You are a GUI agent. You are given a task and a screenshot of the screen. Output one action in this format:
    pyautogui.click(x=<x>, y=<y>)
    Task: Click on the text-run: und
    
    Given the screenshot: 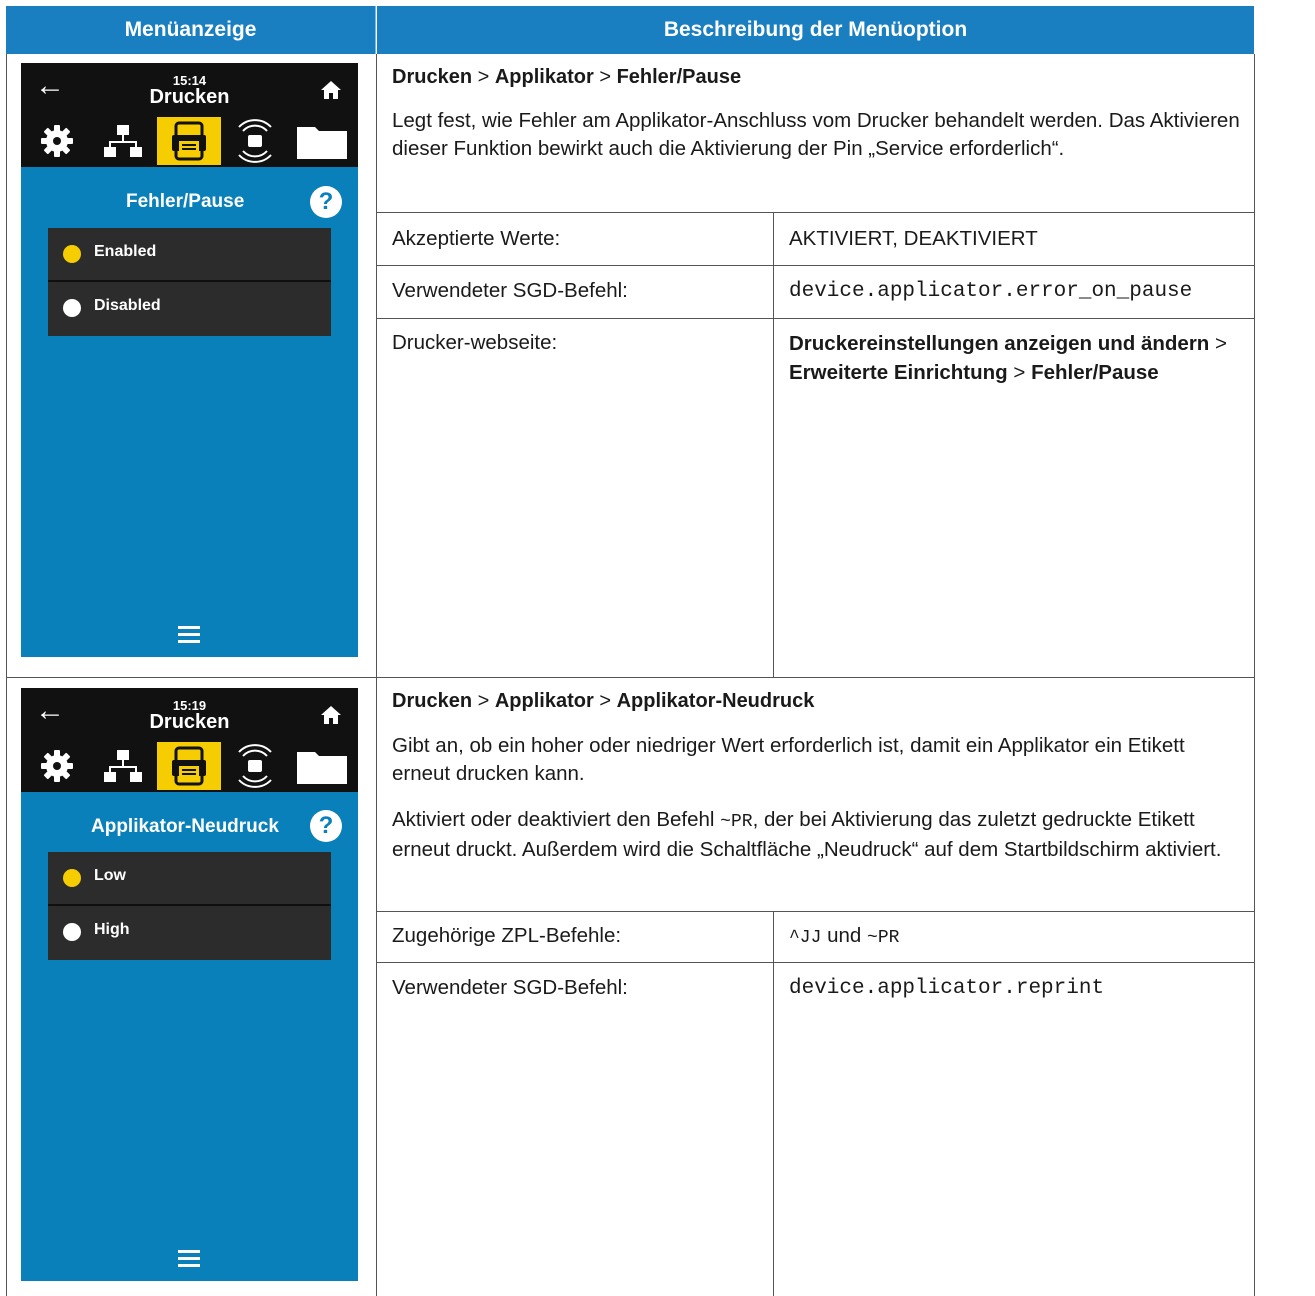 What is the action you would take?
    pyautogui.click(x=844, y=935)
    